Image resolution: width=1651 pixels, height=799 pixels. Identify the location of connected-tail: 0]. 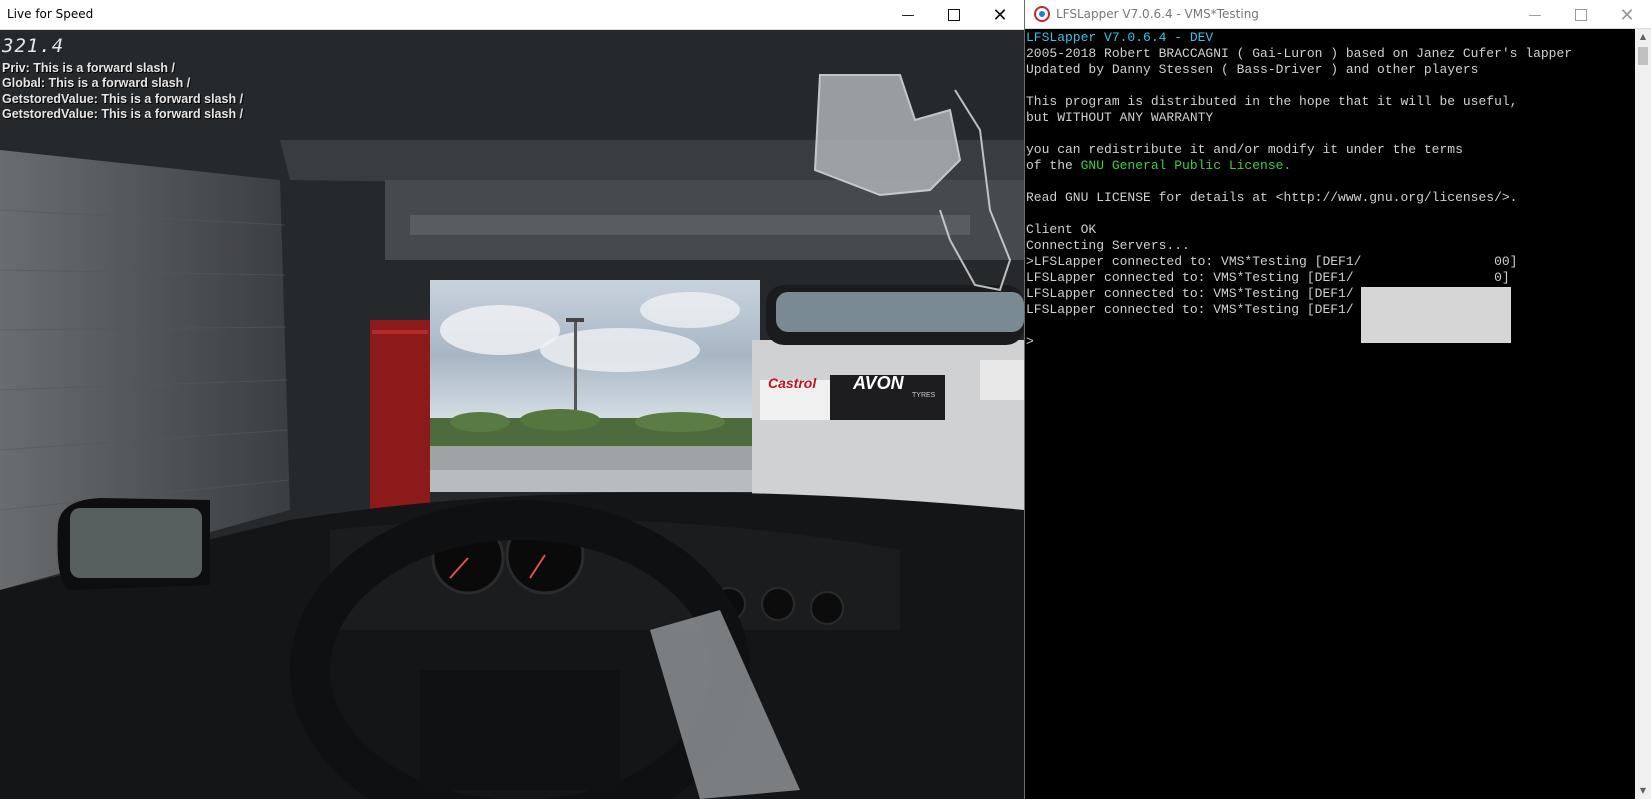
(1502, 277).